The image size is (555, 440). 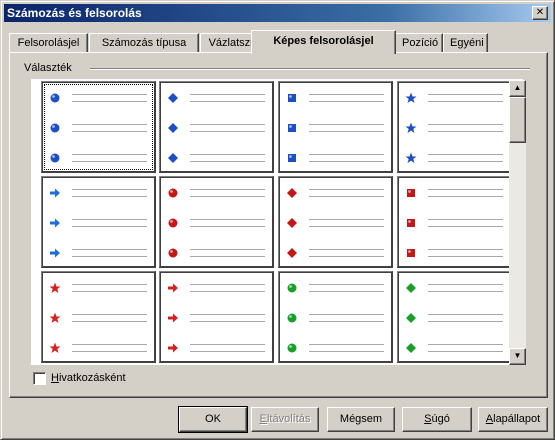 What do you see at coordinates (144, 43) in the screenshot?
I see `tab-numbering-type: Számozás típusa` at bounding box center [144, 43].